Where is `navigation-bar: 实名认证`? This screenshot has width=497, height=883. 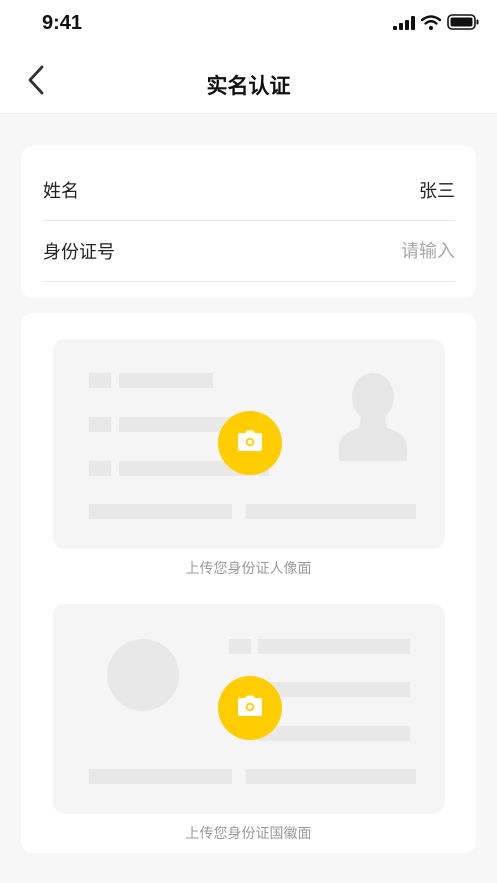 navigation-bar: 实名认证 is located at coordinates (248, 82).